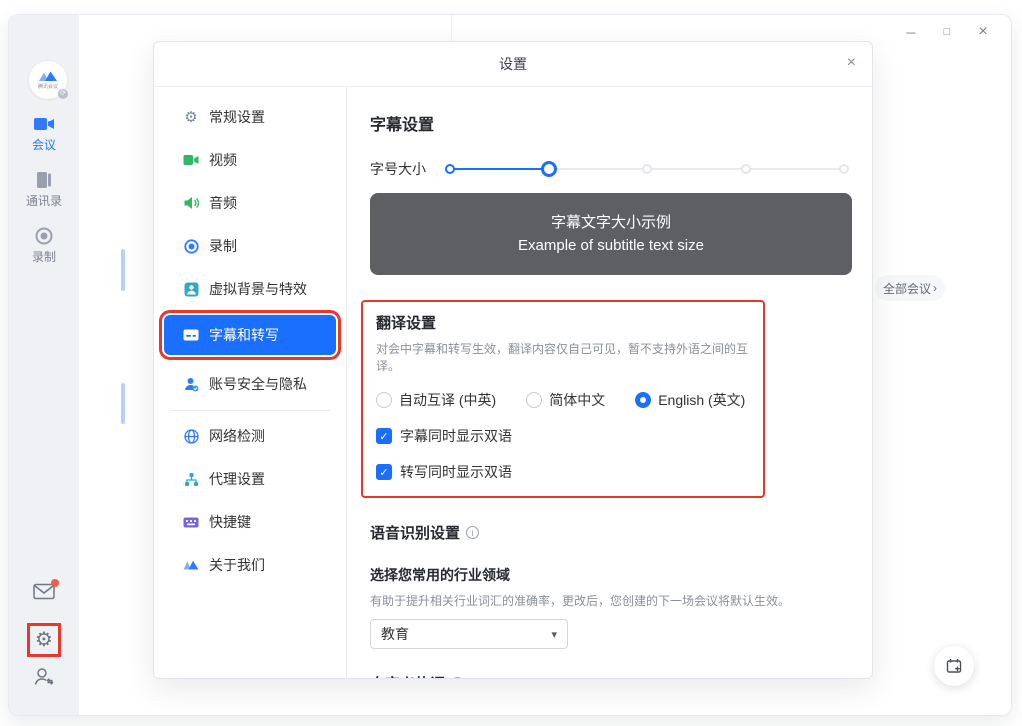  What do you see at coordinates (448, 400) in the screenshot?
I see `radio-label: 自动互译 (中英)` at bounding box center [448, 400].